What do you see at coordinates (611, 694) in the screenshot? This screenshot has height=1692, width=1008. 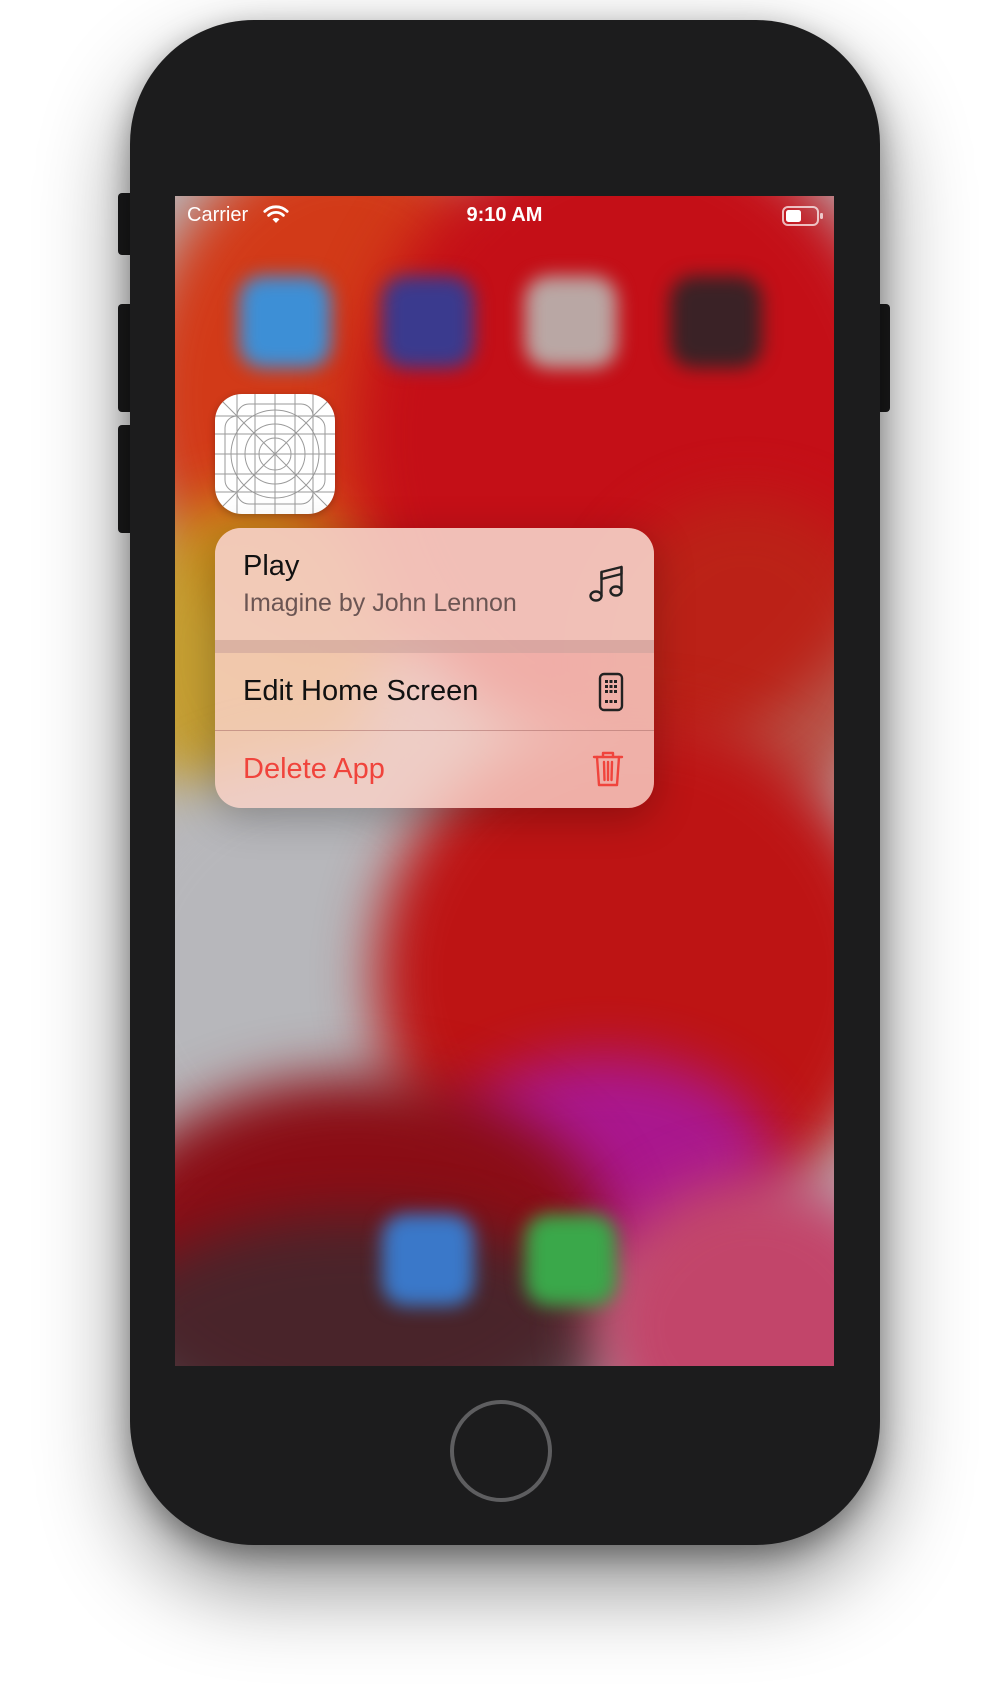 I see `phone-apps-icon` at bounding box center [611, 694].